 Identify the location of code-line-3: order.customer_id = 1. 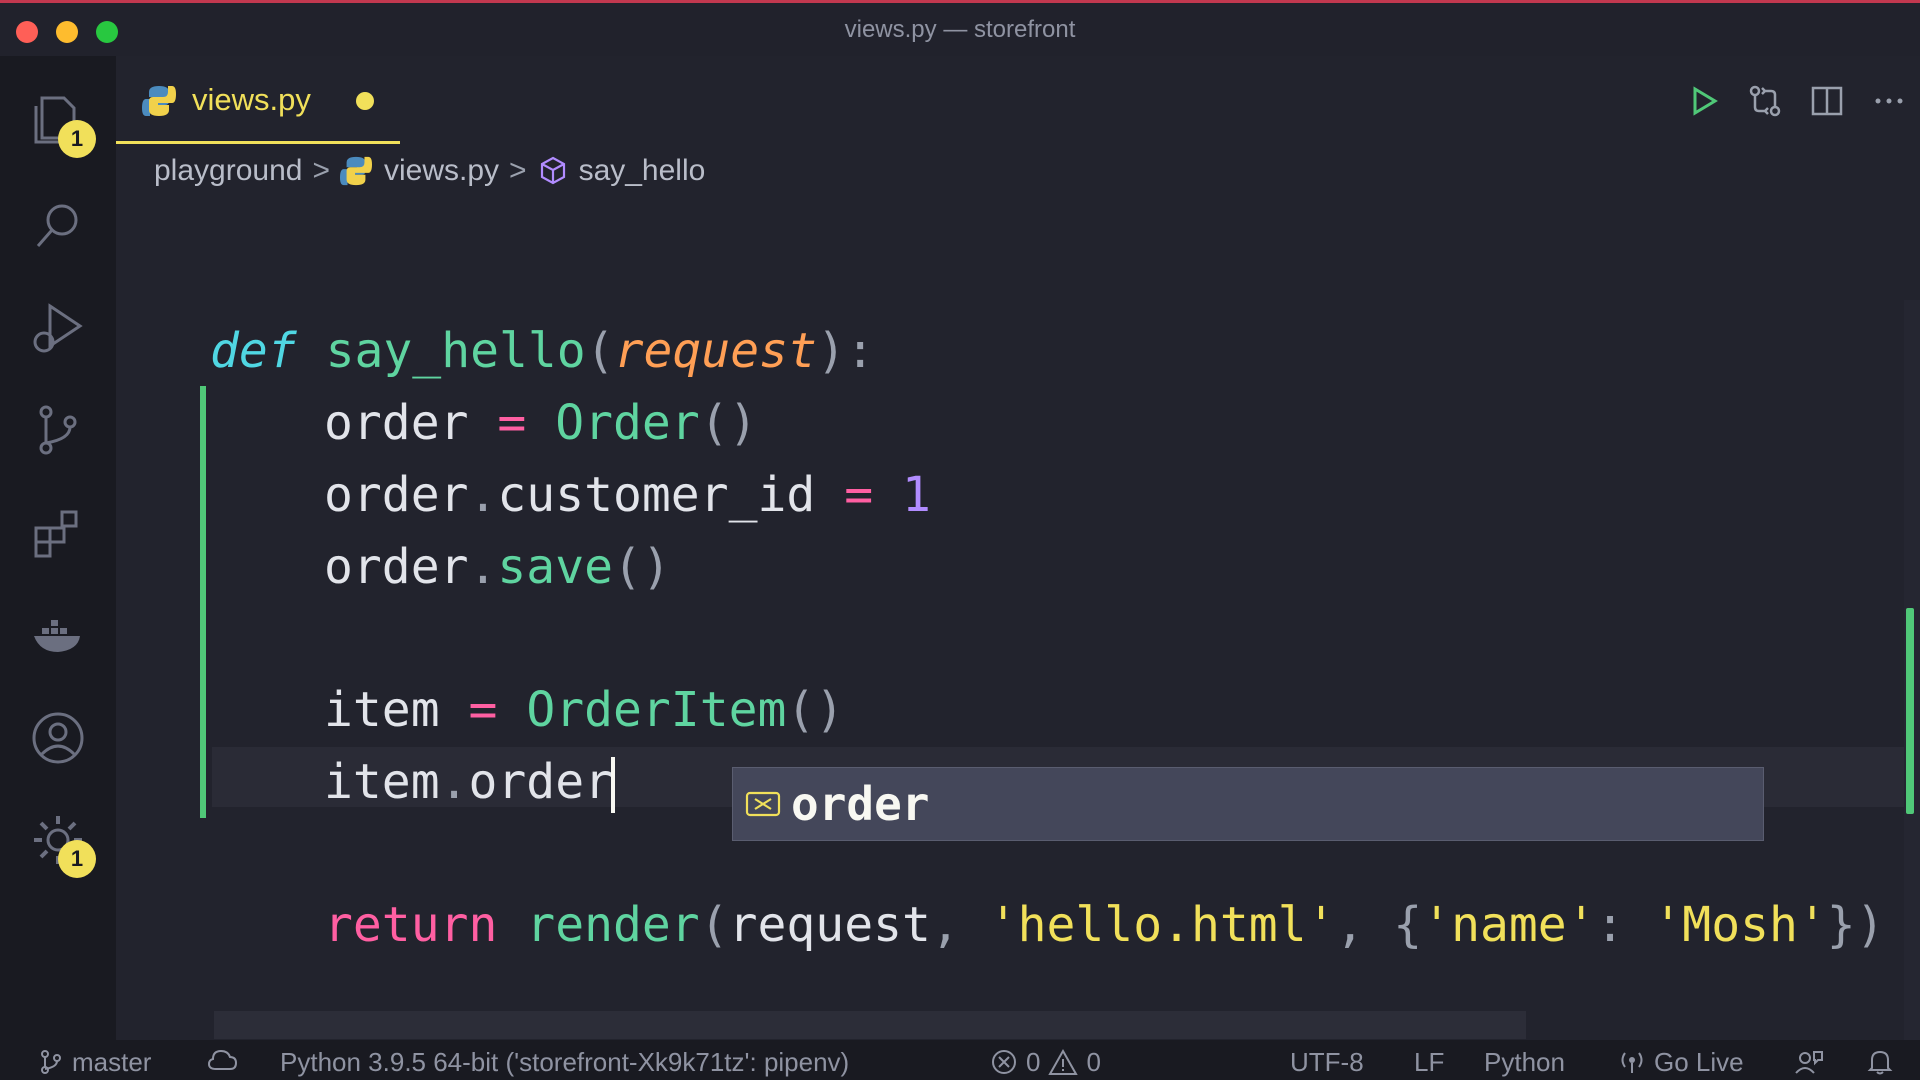
(627, 495).